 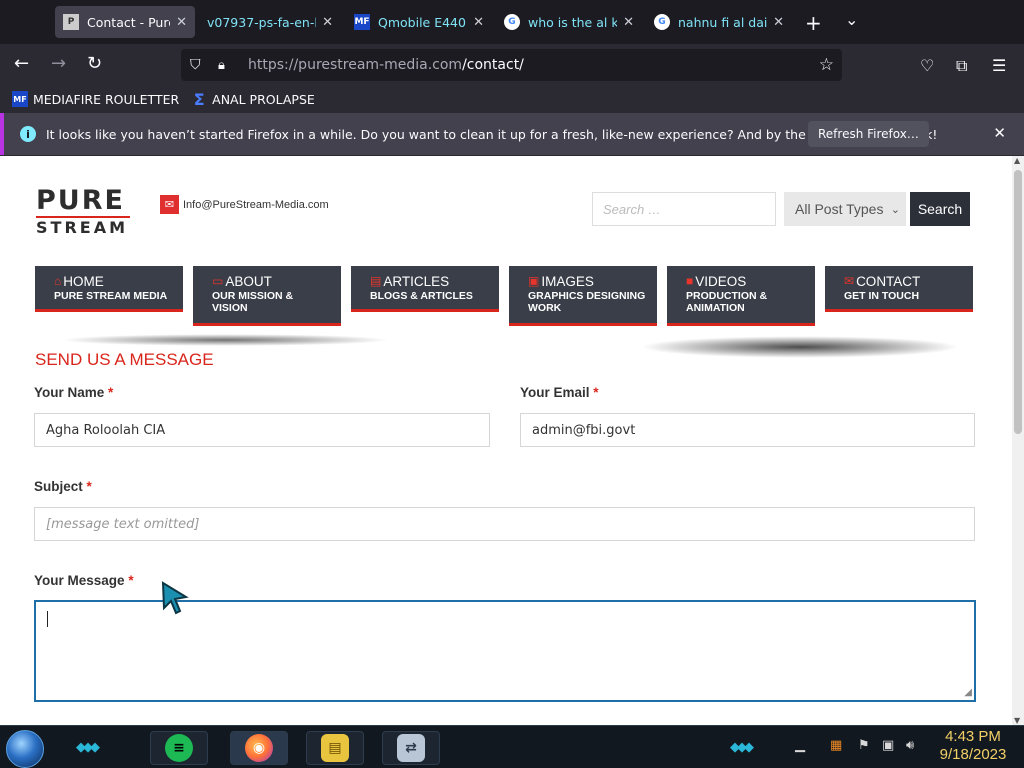 I want to click on subject-field: [message text omitted], so click(x=504, y=524).